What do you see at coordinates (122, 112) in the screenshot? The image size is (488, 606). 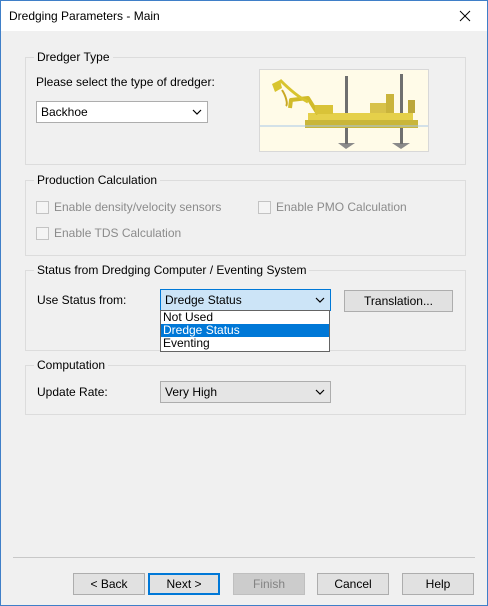 I see `dredger-type-select: Backhoe` at bounding box center [122, 112].